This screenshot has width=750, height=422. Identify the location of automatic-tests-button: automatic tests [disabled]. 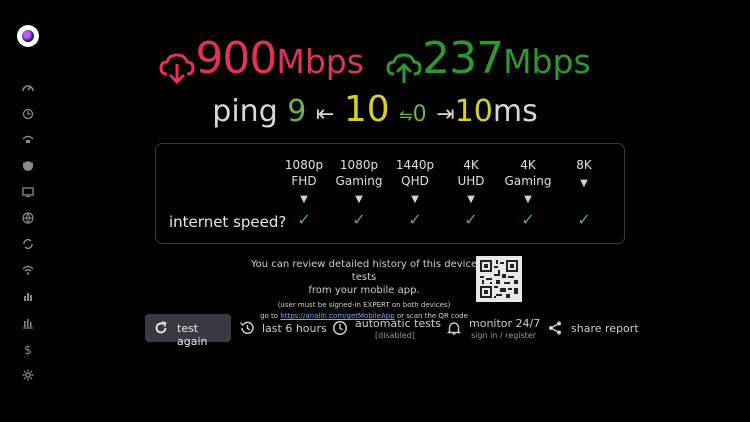
(386, 328).